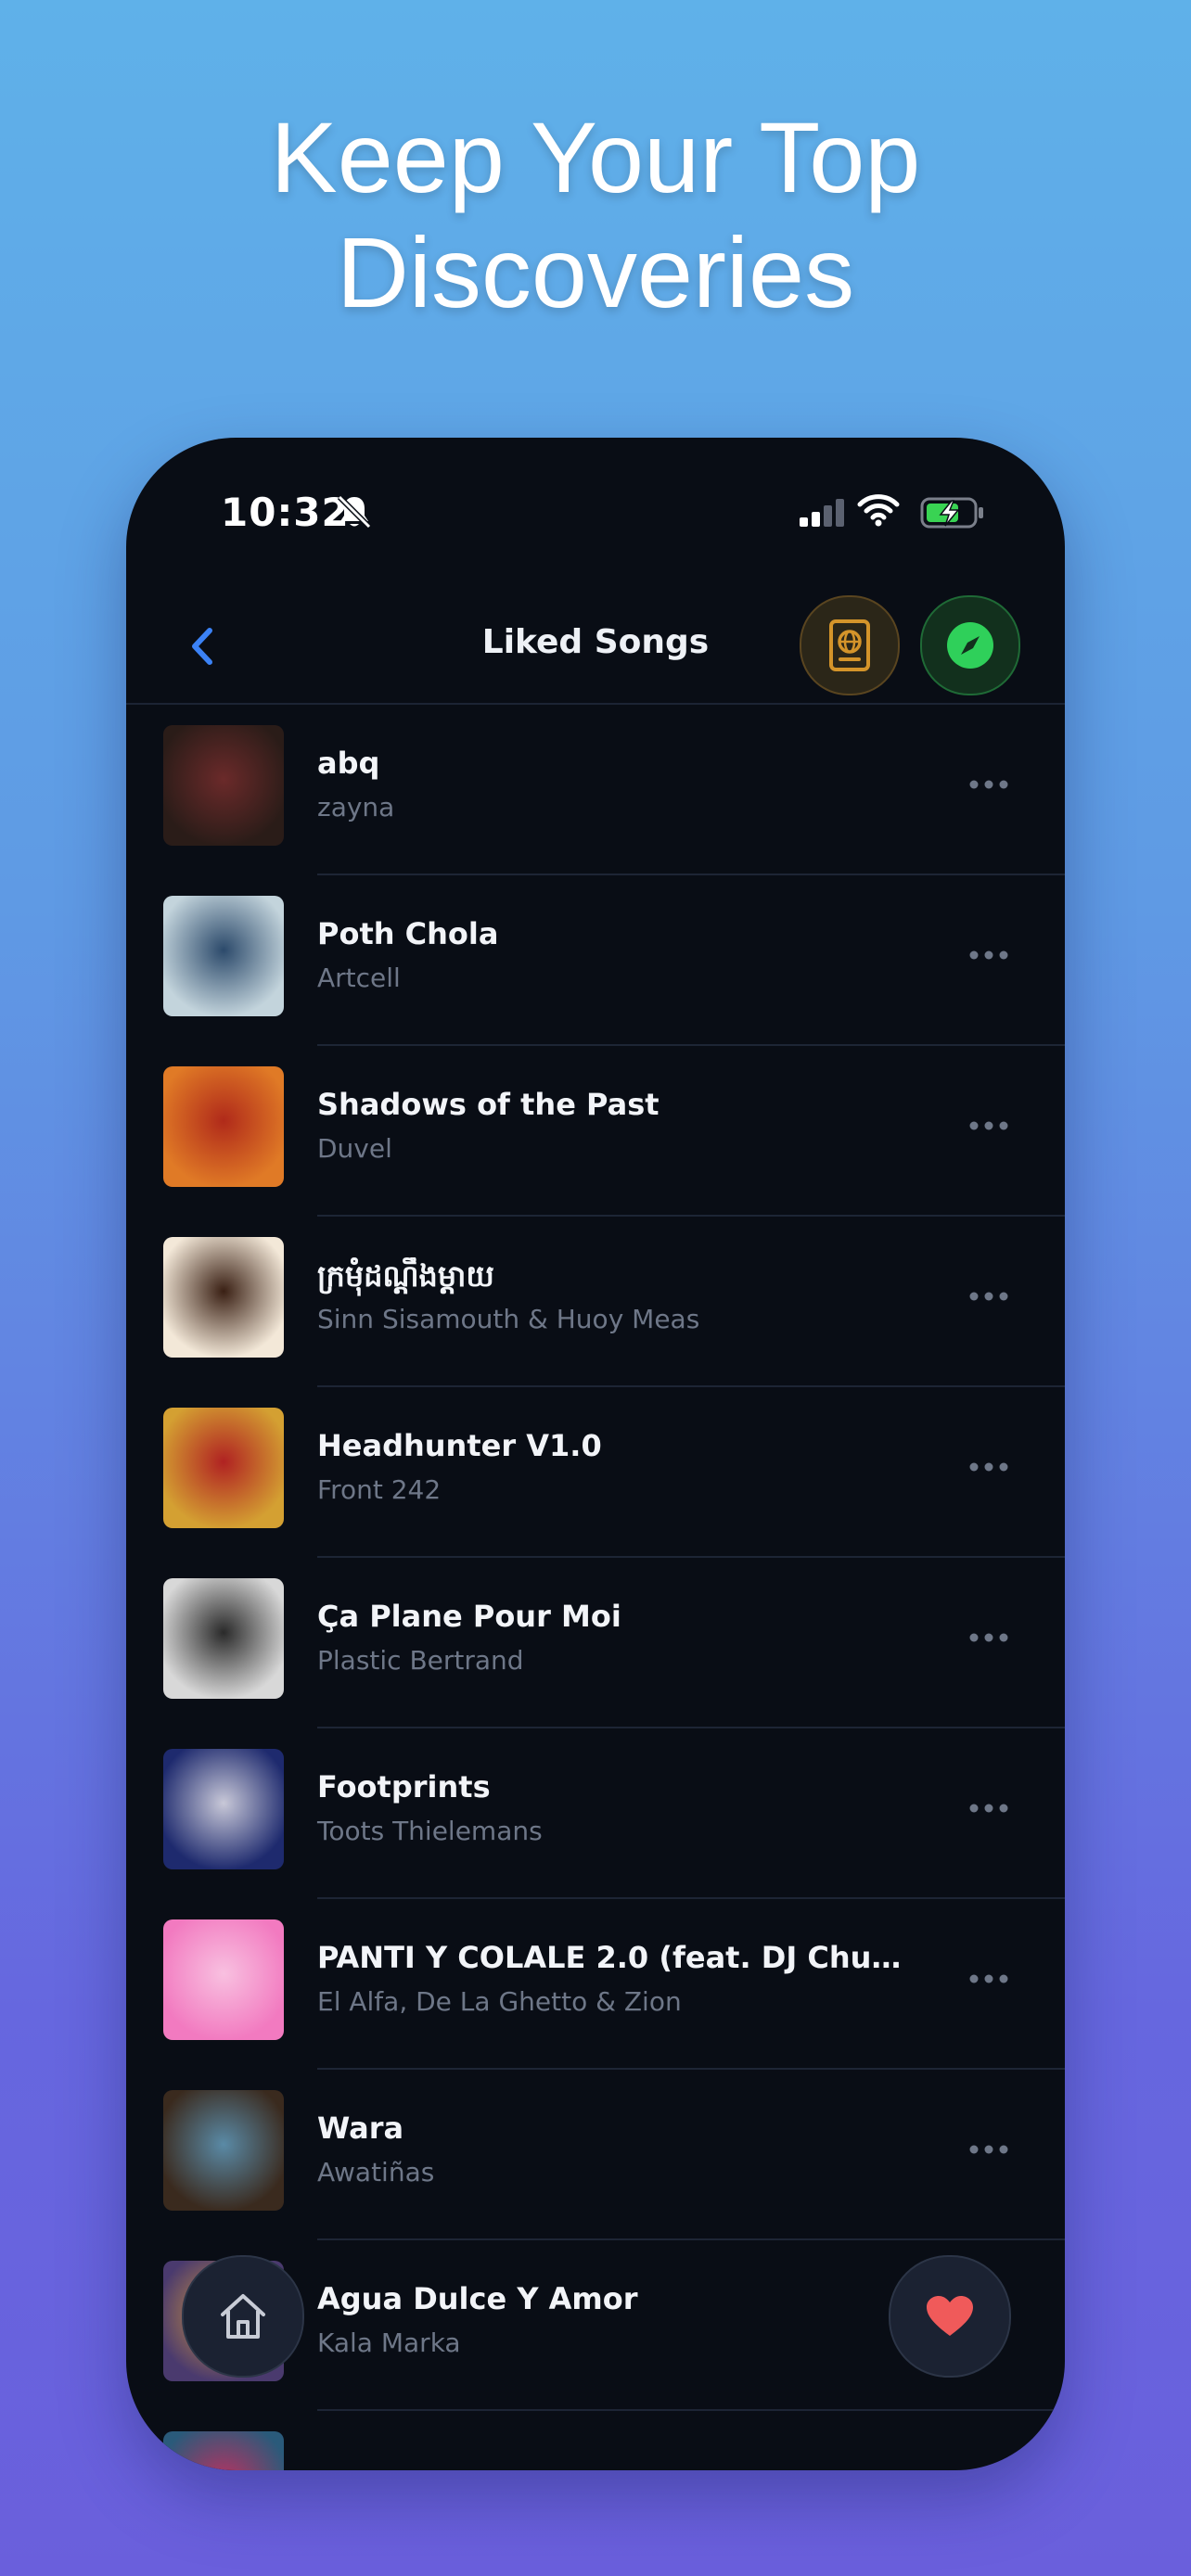 The image size is (1191, 2576). What do you see at coordinates (360, 2128) in the screenshot?
I see `song-title: Wara` at bounding box center [360, 2128].